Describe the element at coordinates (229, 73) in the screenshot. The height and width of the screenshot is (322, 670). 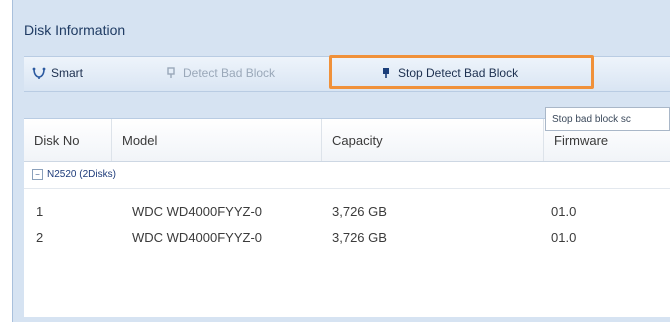
I see `detect-label: Detect Bad Block` at that location.